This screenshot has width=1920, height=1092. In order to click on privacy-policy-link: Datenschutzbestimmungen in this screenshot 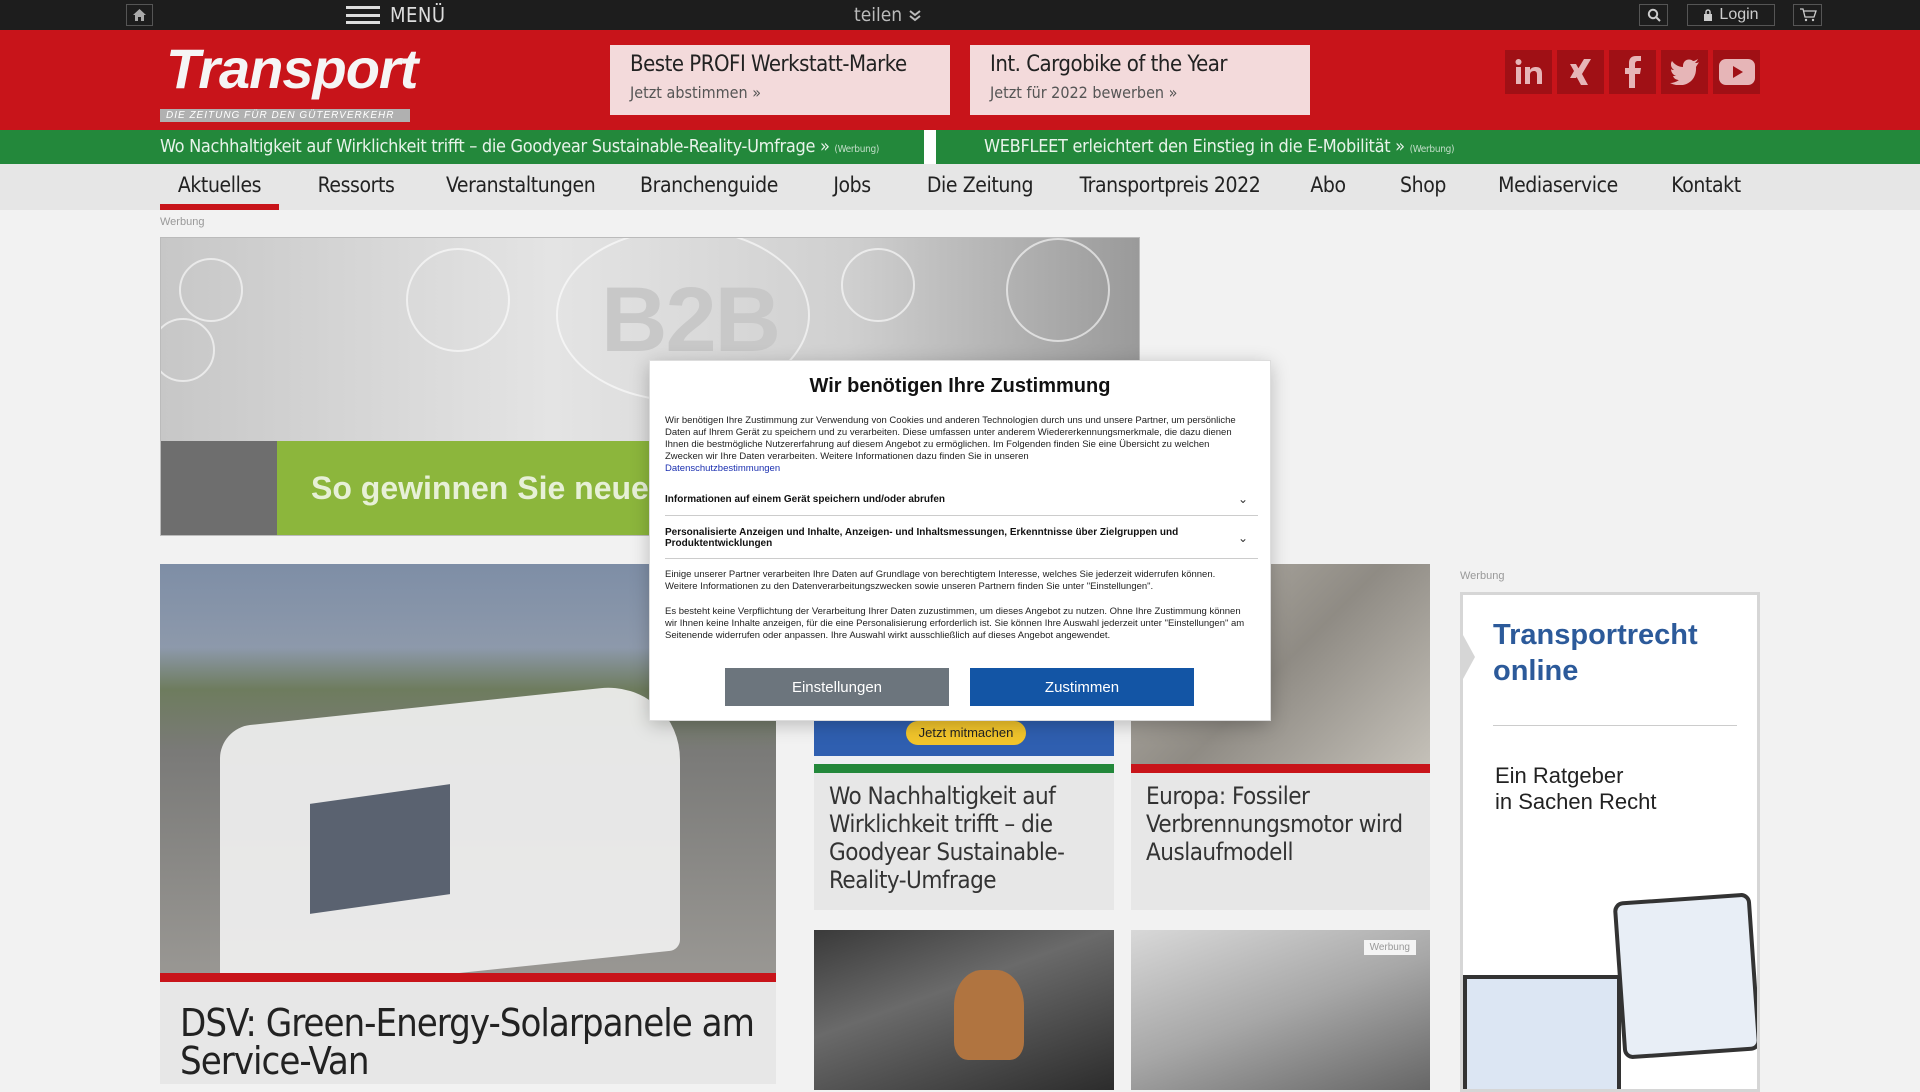, I will do `click(956, 469)`.